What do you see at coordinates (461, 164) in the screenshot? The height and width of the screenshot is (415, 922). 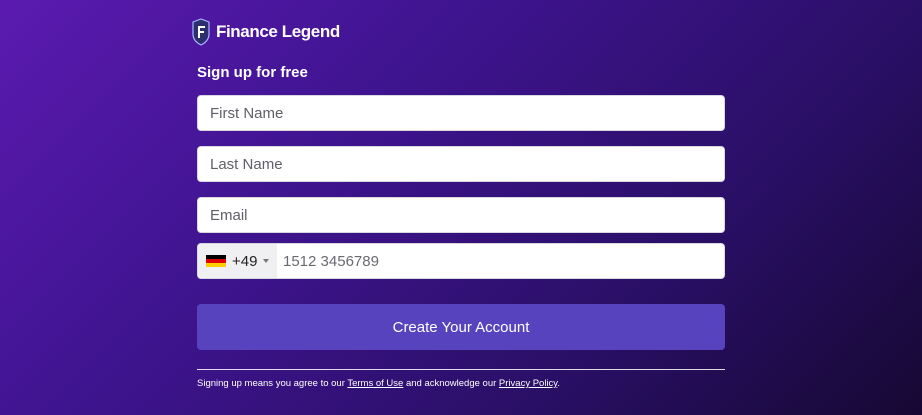 I see `last-name-input` at bounding box center [461, 164].